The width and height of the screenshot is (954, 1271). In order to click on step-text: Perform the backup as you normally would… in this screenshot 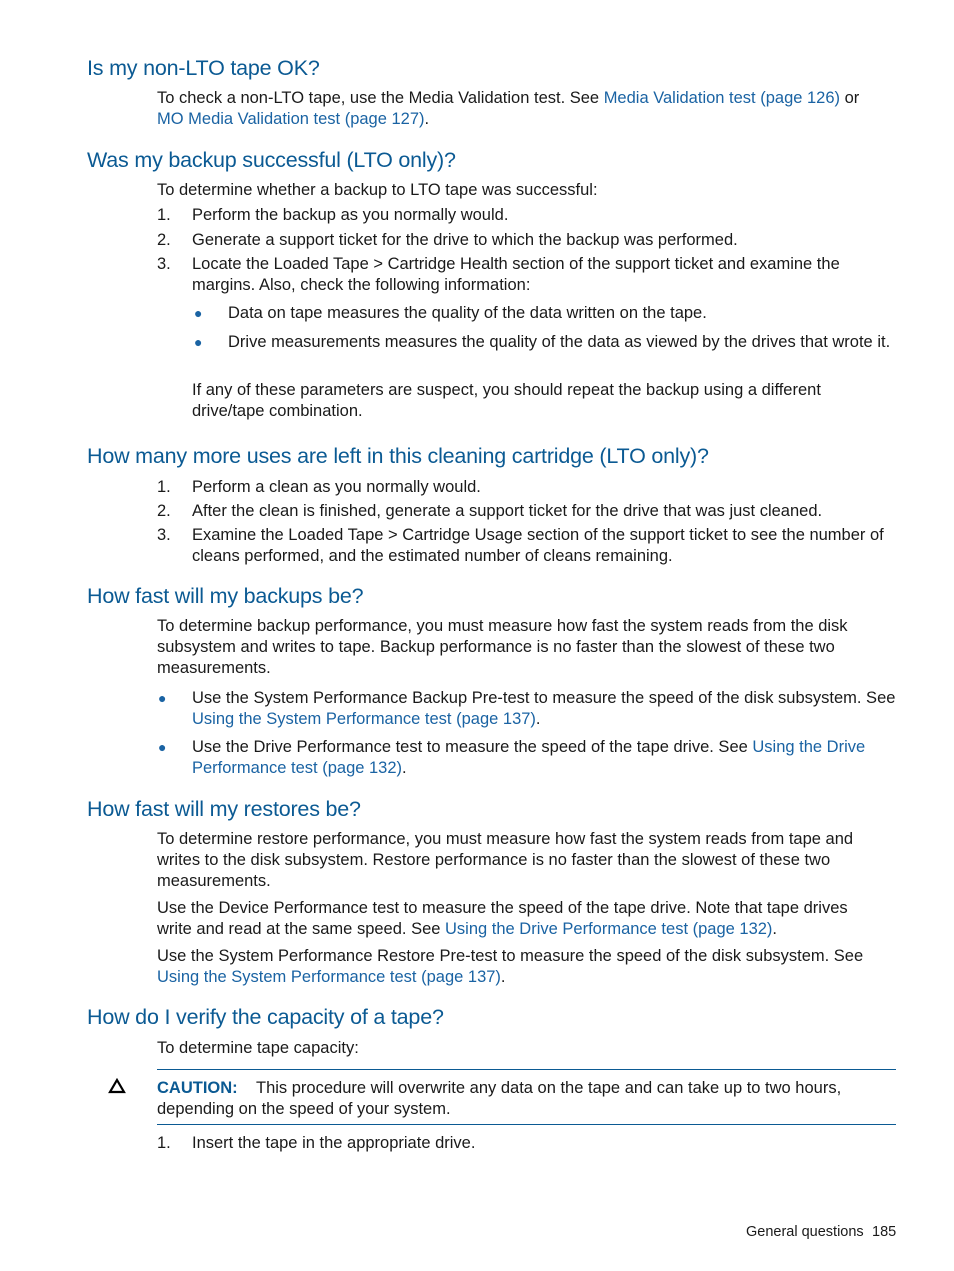, I will do `click(350, 215)`.